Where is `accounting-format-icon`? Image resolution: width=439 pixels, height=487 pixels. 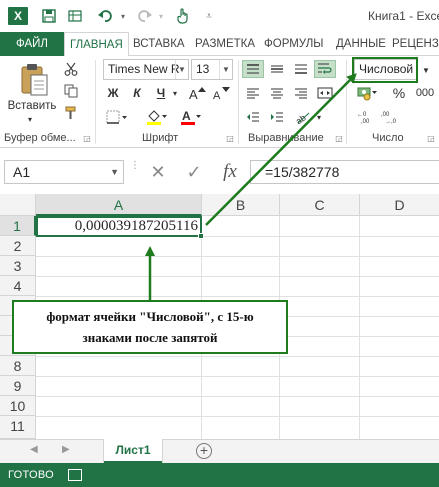 accounting-format-icon is located at coordinates (368, 93).